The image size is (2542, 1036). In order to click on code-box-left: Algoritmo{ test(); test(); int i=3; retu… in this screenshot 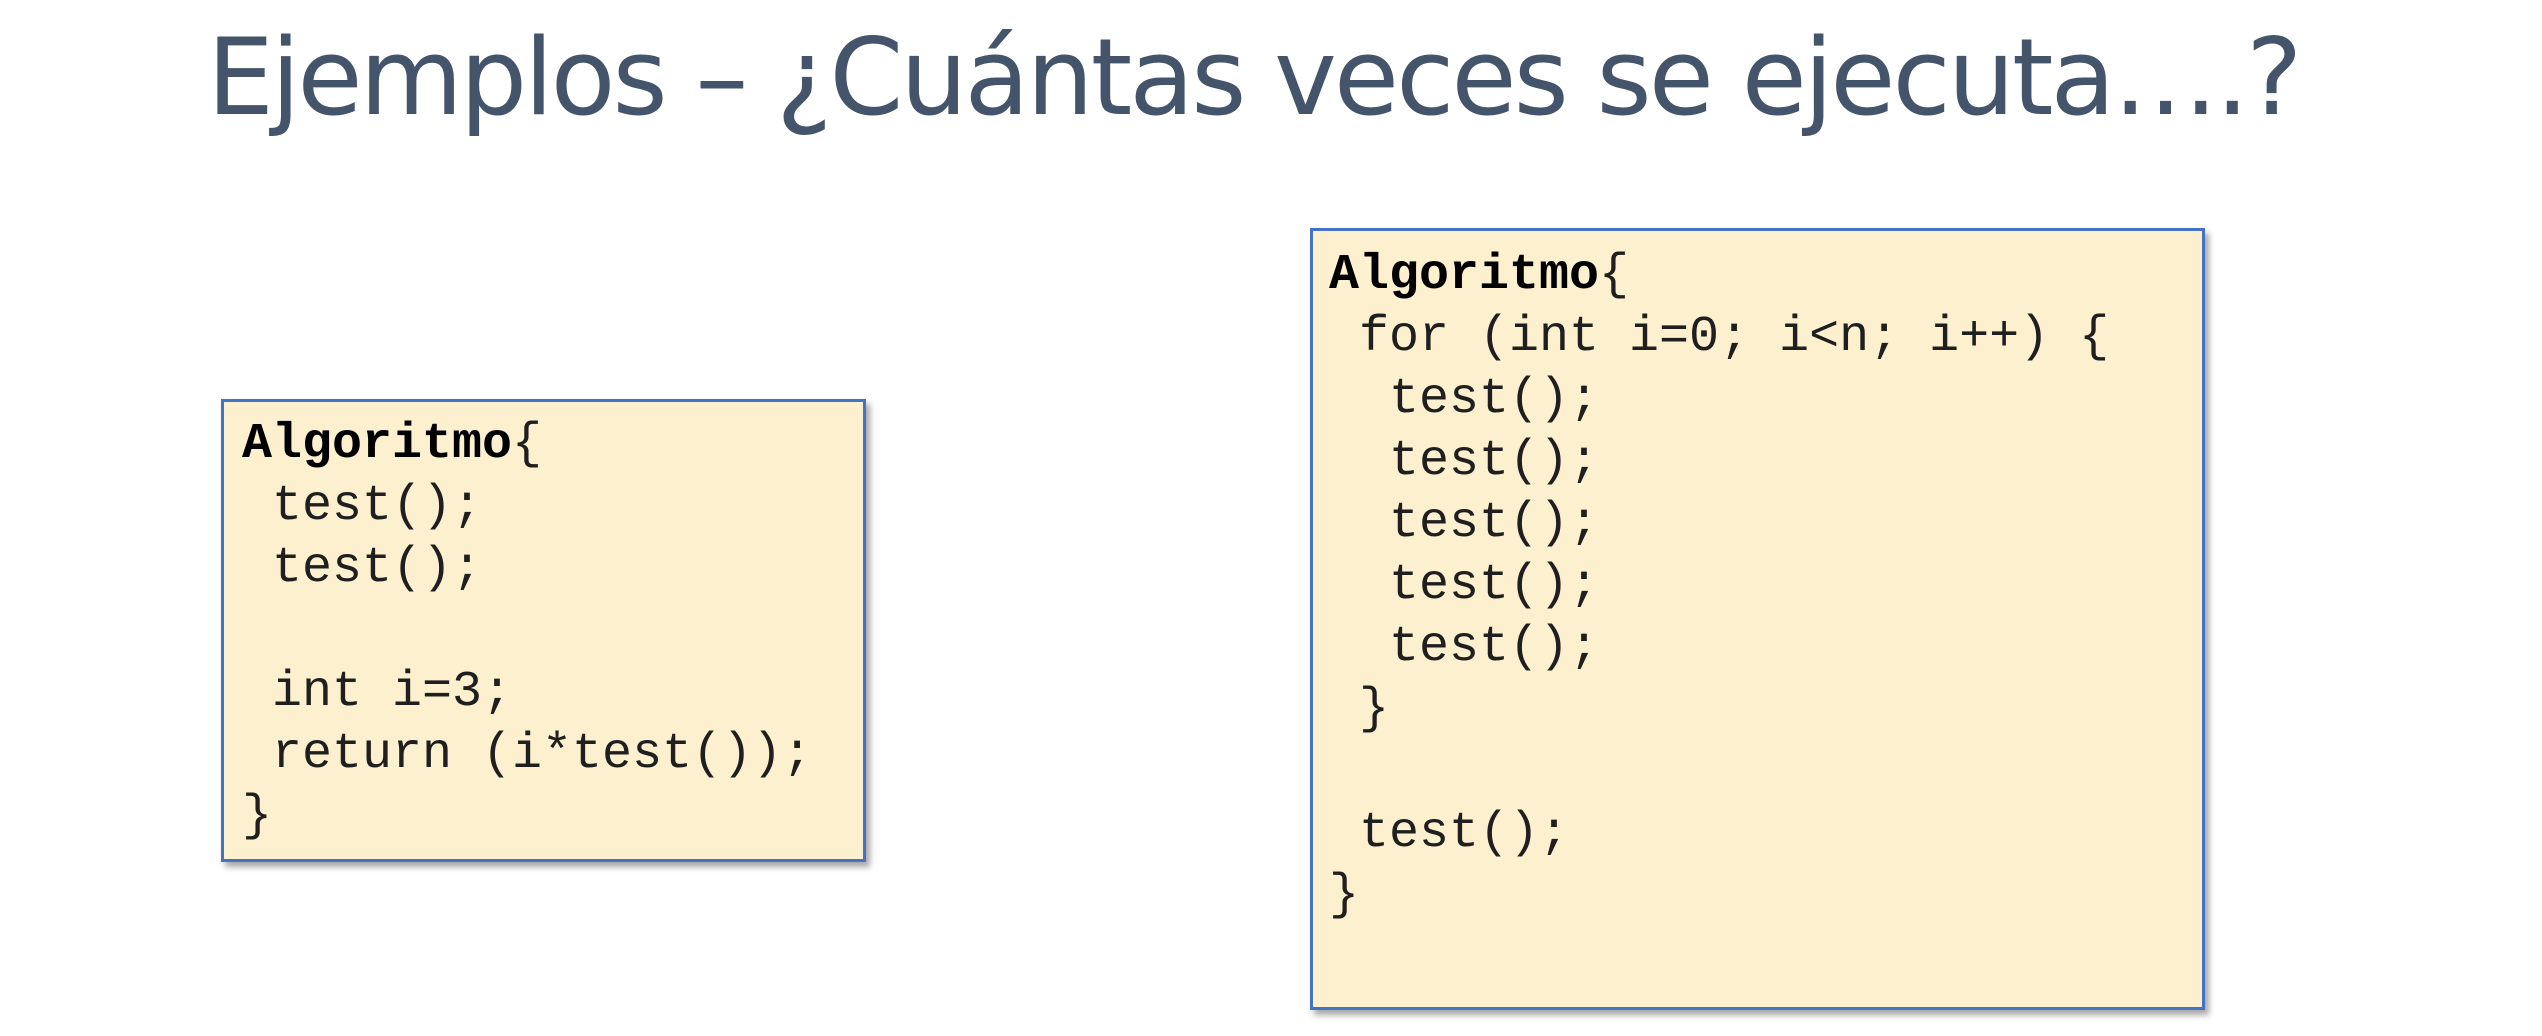, I will do `click(543, 630)`.